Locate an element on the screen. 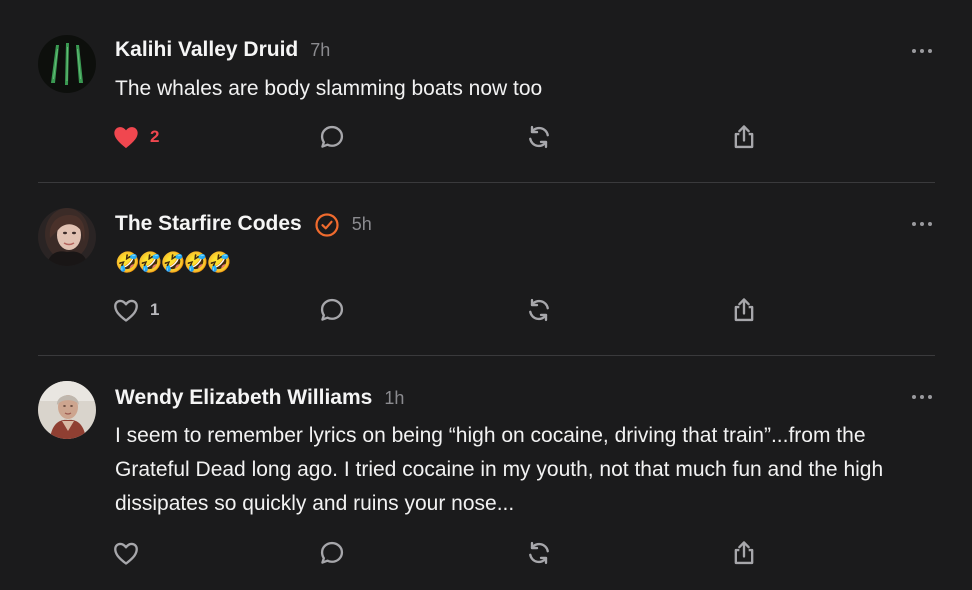  post-text: 🤣🤣🤣🤣🤣 is located at coordinates (173, 263).